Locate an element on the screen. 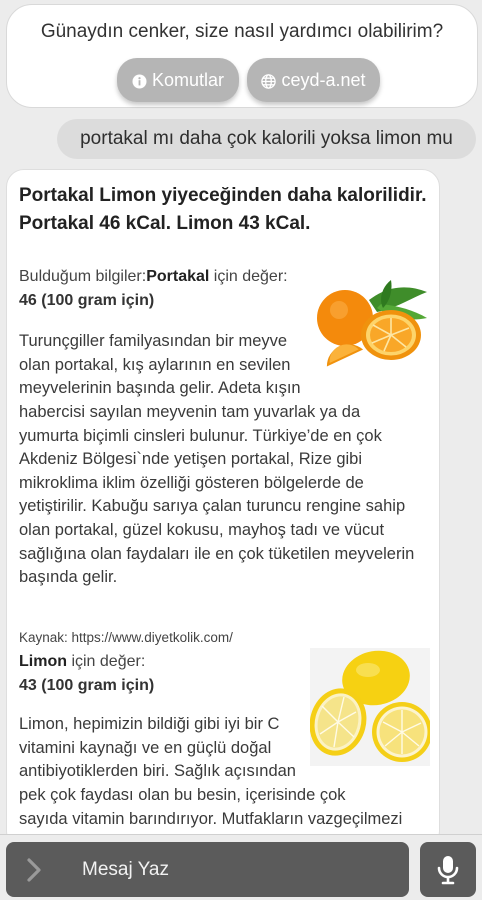 Image resolution: width=482 pixels, height=900 pixels. message-bar: Mesaj Yaz is located at coordinates (241, 867).